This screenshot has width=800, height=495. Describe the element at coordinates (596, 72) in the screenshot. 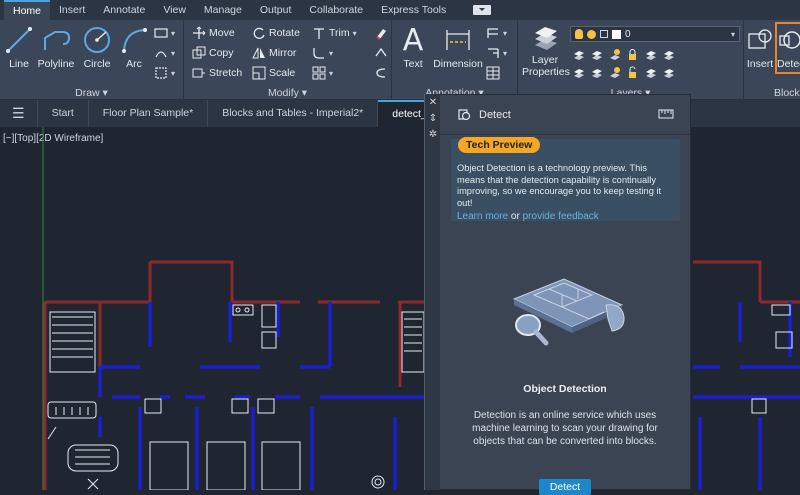

I see `layer-thaw-icon` at that location.